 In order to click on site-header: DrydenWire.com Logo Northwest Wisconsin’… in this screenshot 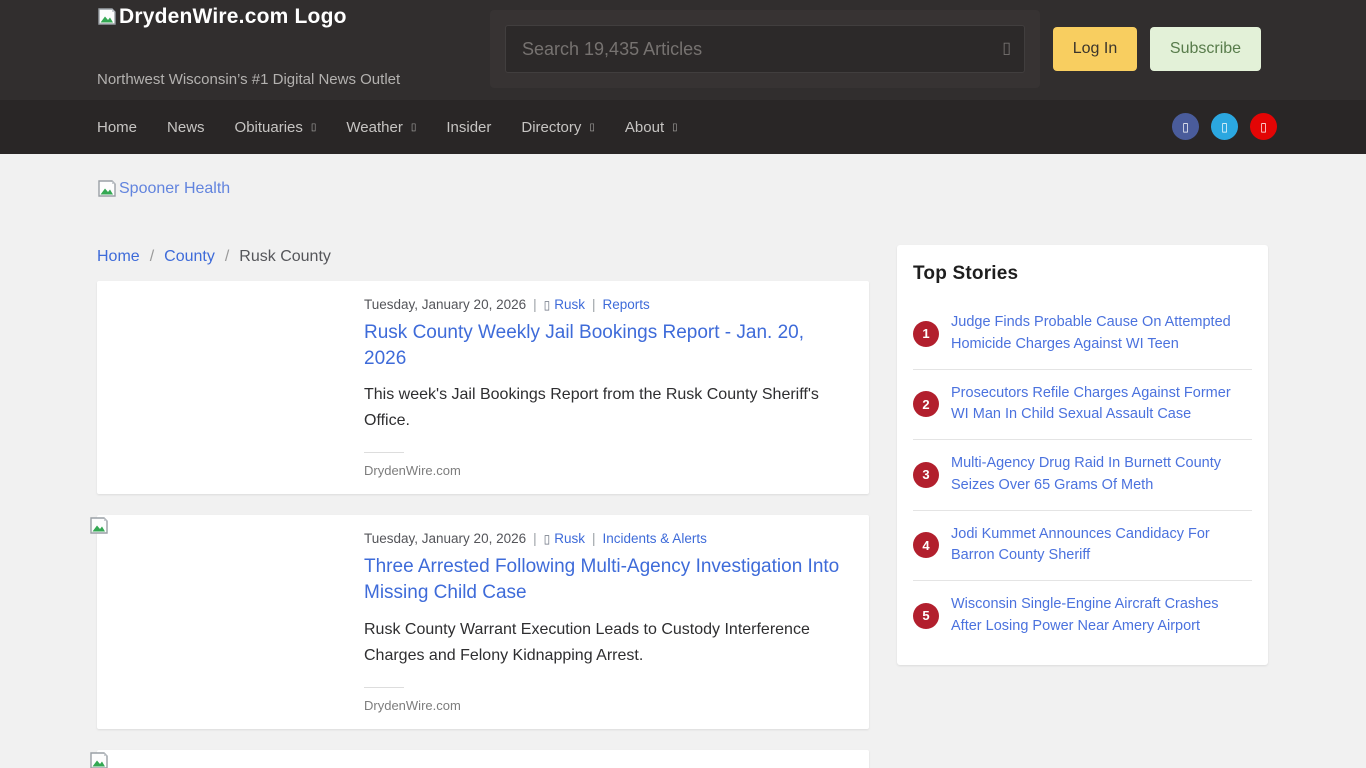, I will do `click(683, 50)`.